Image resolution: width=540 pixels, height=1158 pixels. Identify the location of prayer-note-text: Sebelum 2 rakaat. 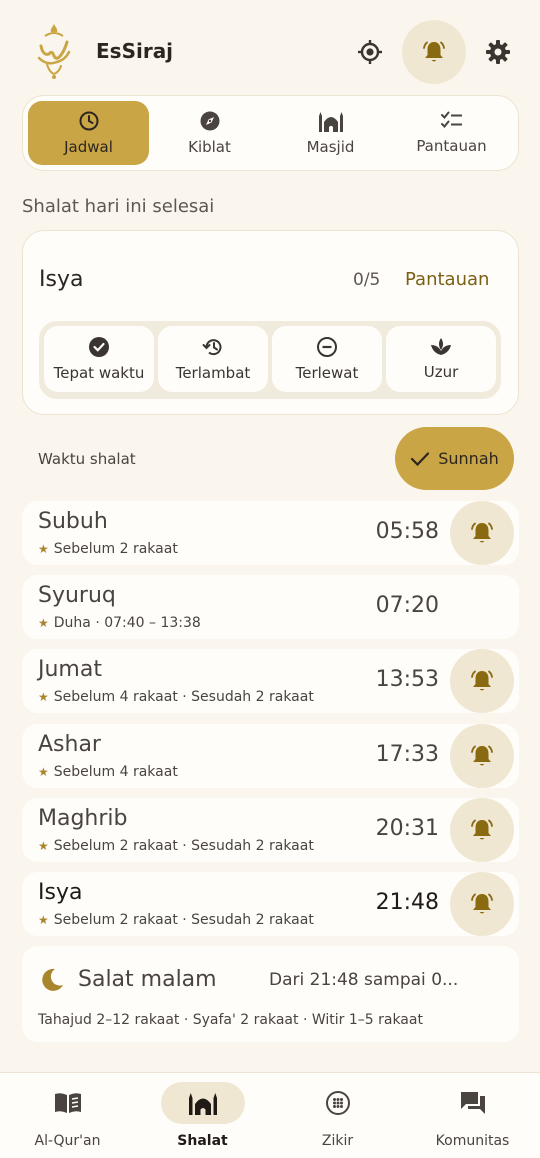
(115, 549).